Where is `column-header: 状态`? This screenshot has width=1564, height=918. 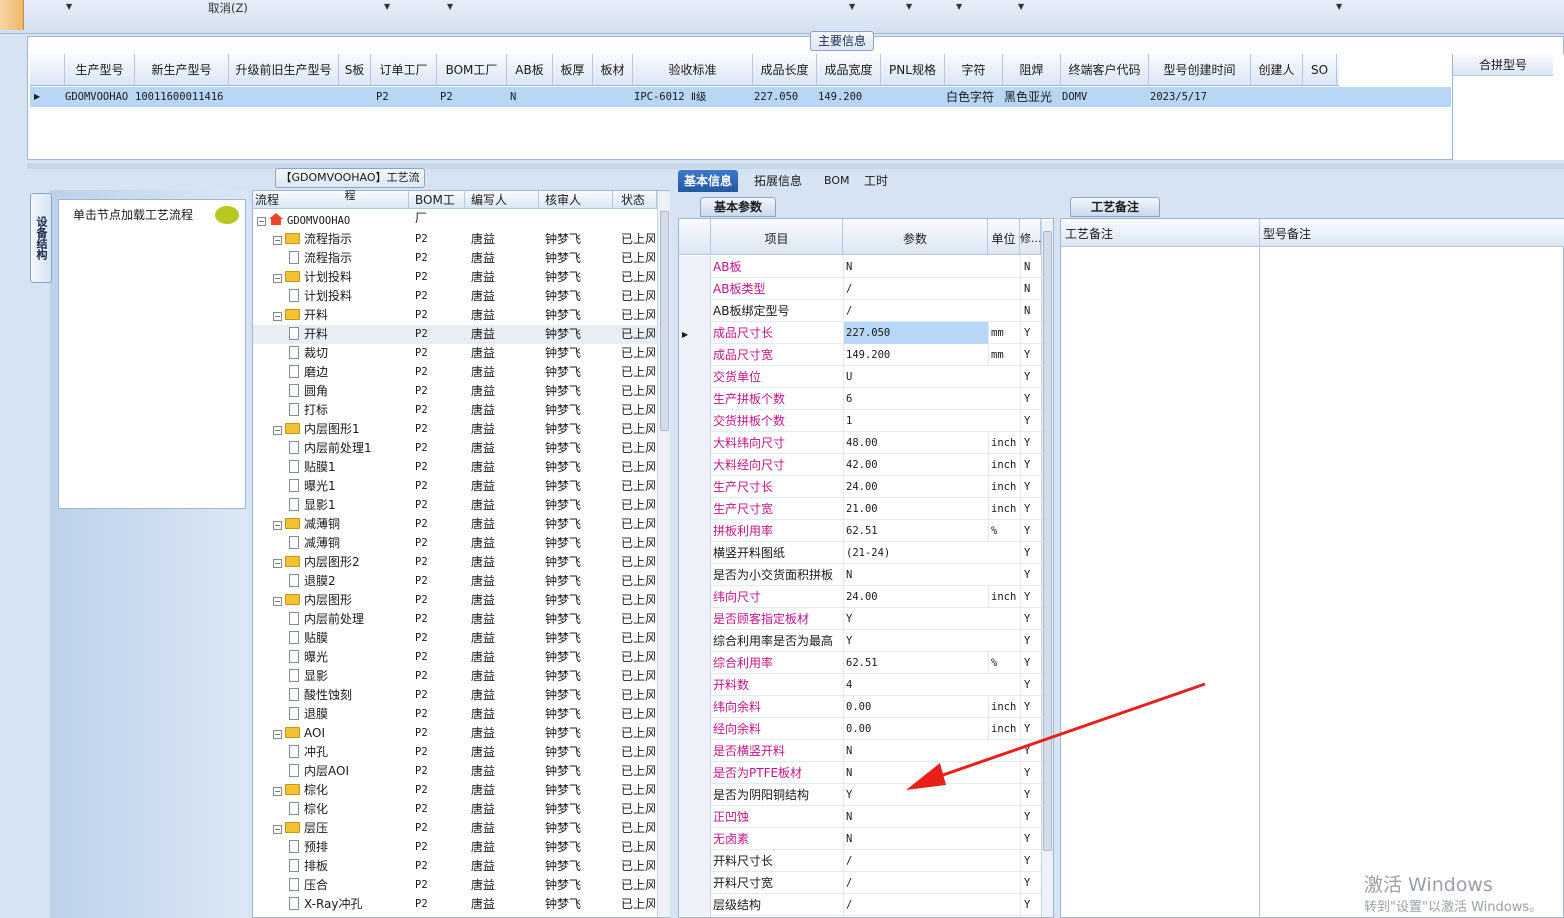 column-header: 状态 is located at coordinates (635, 200).